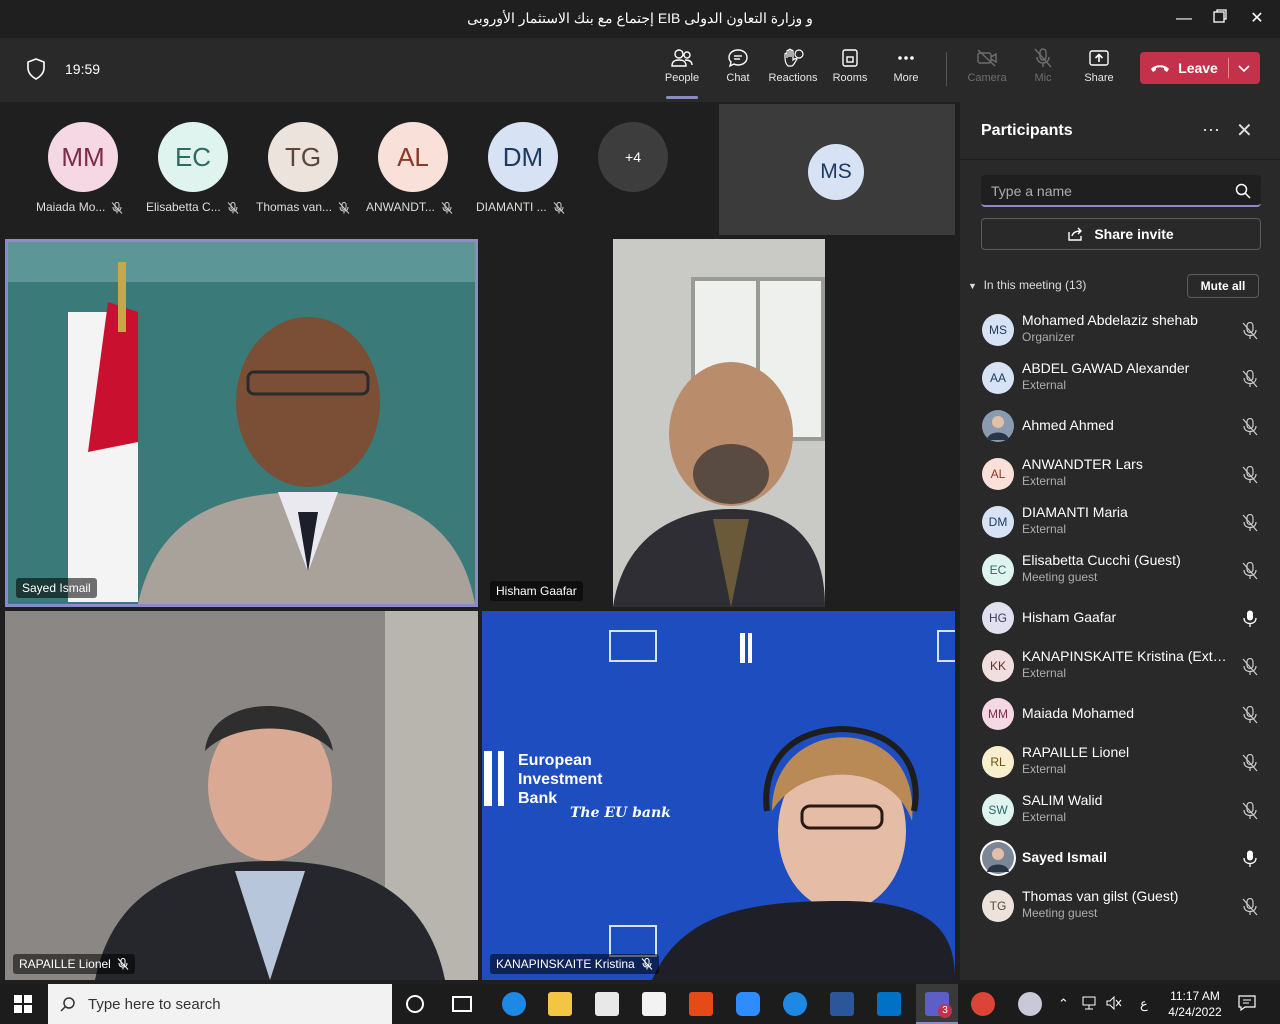  Describe the element at coordinates (594, 786) in the screenshot. I see `eib-logo: European Investment Bank The EU bank` at that location.